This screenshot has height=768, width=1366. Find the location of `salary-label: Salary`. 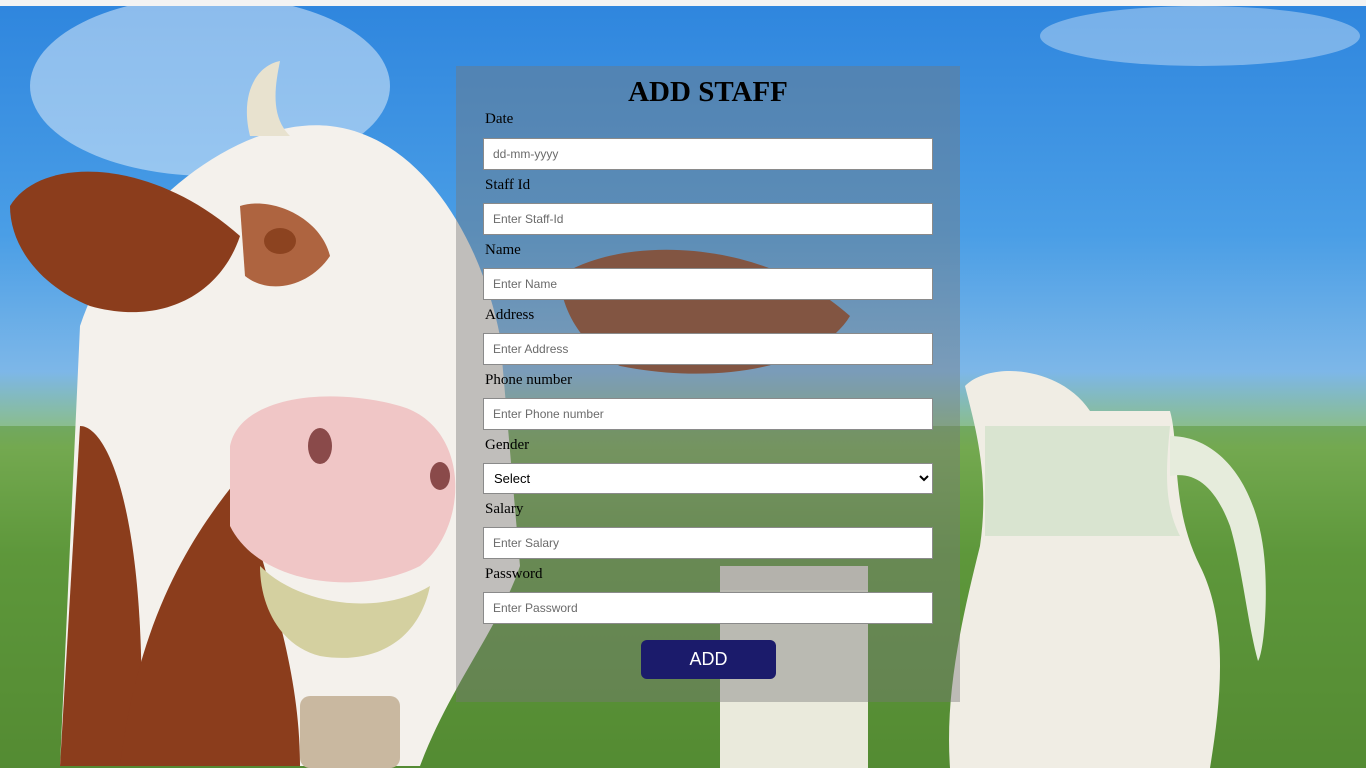

salary-label: Salary is located at coordinates (504, 509).